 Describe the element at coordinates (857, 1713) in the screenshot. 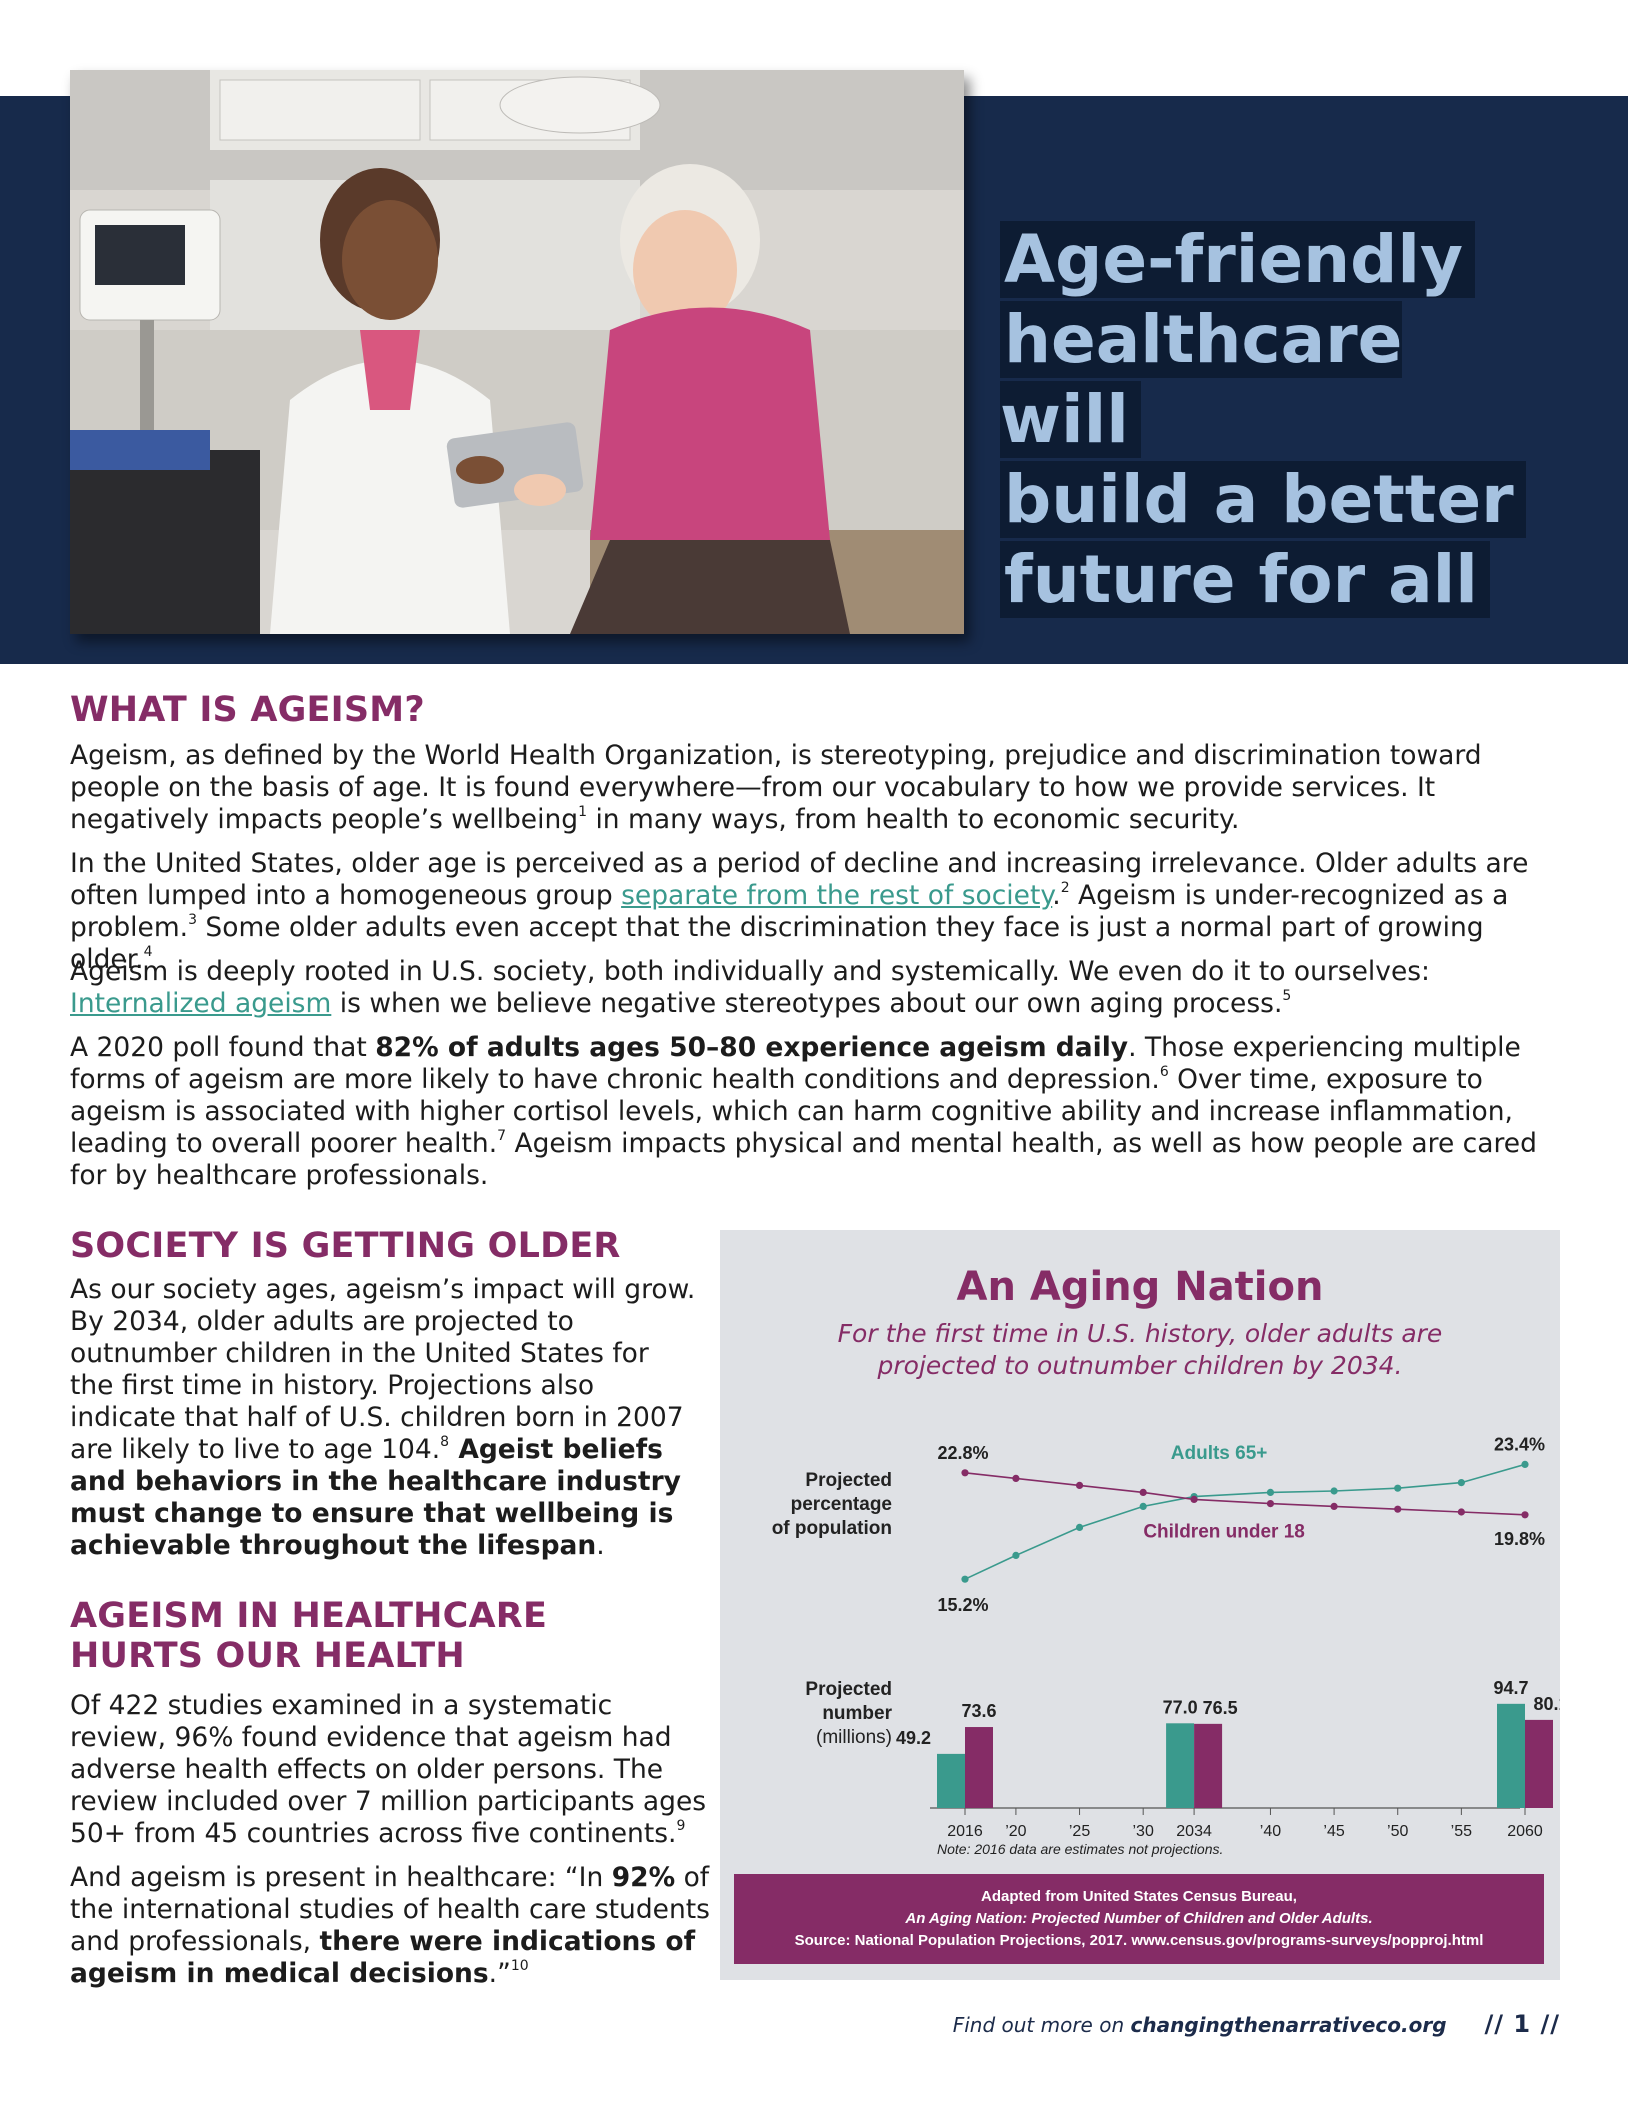

I see `bar-ylabel: number` at that location.